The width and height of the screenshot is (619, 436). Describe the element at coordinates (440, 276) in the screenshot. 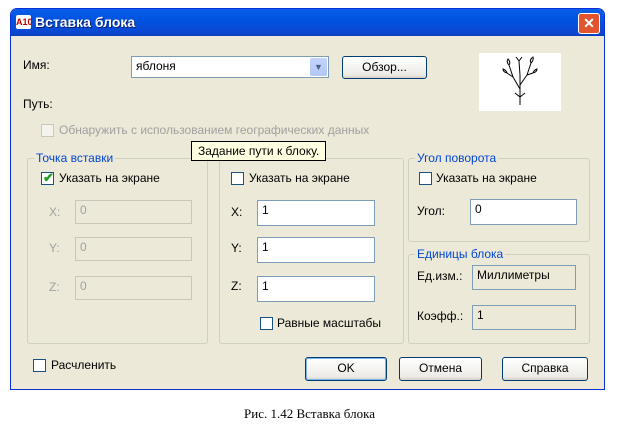

I see `unit-label: Ед.изм.:` at that location.